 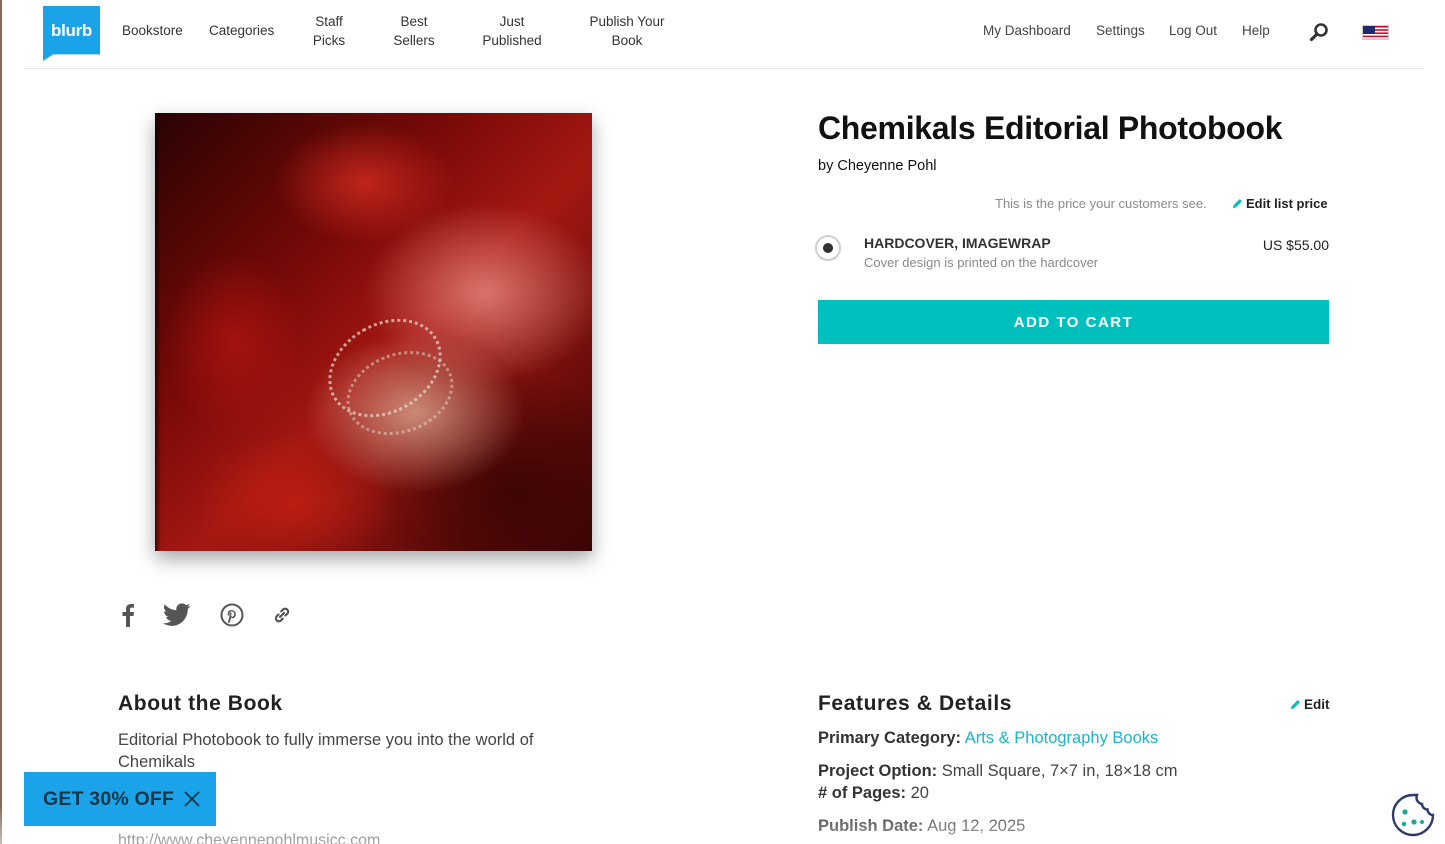 What do you see at coordinates (957, 243) in the screenshot?
I see `format-title: HARDCOVER, IMAGEWRAP` at bounding box center [957, 243].